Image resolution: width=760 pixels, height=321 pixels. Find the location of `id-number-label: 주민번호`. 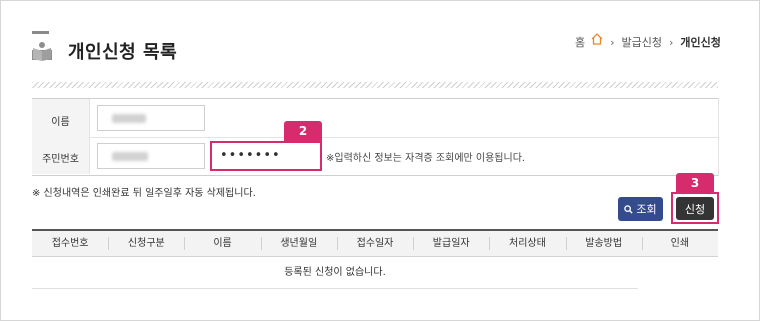

id-number-label: 주민번호 is located at coordinates (60, 159).